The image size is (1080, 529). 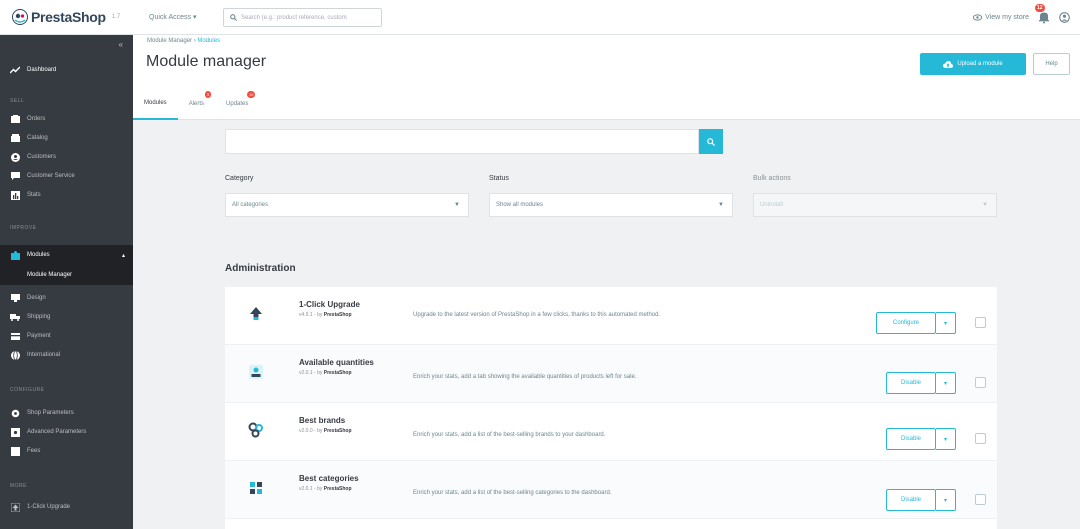 I want to click on prestashop-logo: PrestaShop 1.7, so click(x=66, y=17).